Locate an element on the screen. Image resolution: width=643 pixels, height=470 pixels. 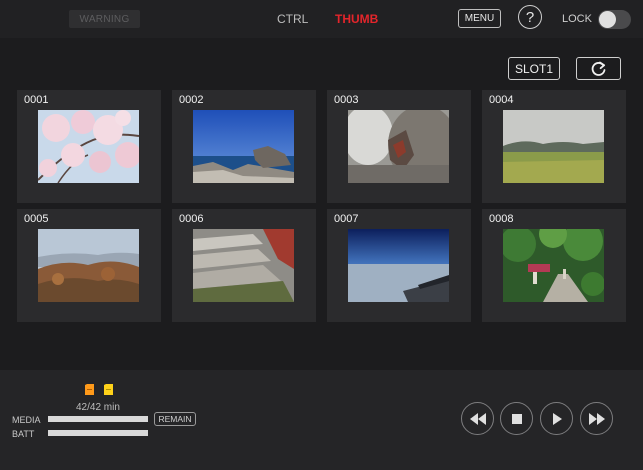
thumbnail-number: 0001 is located at coordinates (36, 100).